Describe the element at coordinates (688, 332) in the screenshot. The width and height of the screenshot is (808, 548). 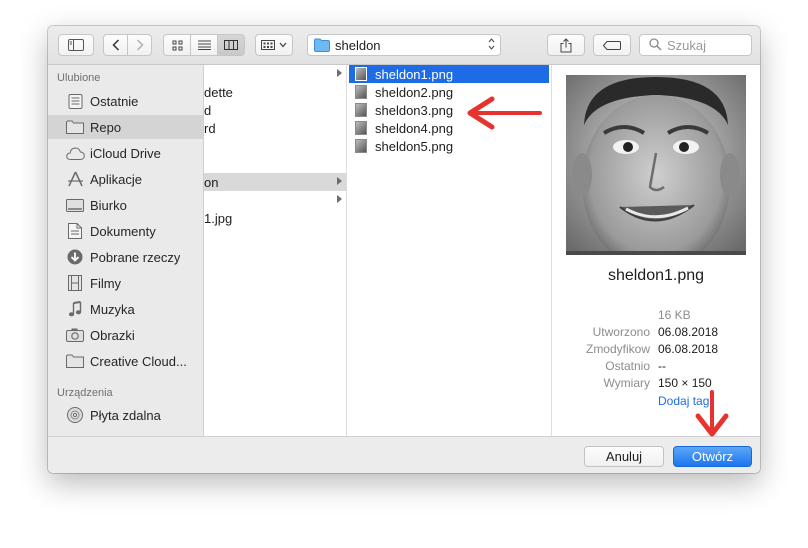
I see `meta-created: 06.08.2018` at that location.